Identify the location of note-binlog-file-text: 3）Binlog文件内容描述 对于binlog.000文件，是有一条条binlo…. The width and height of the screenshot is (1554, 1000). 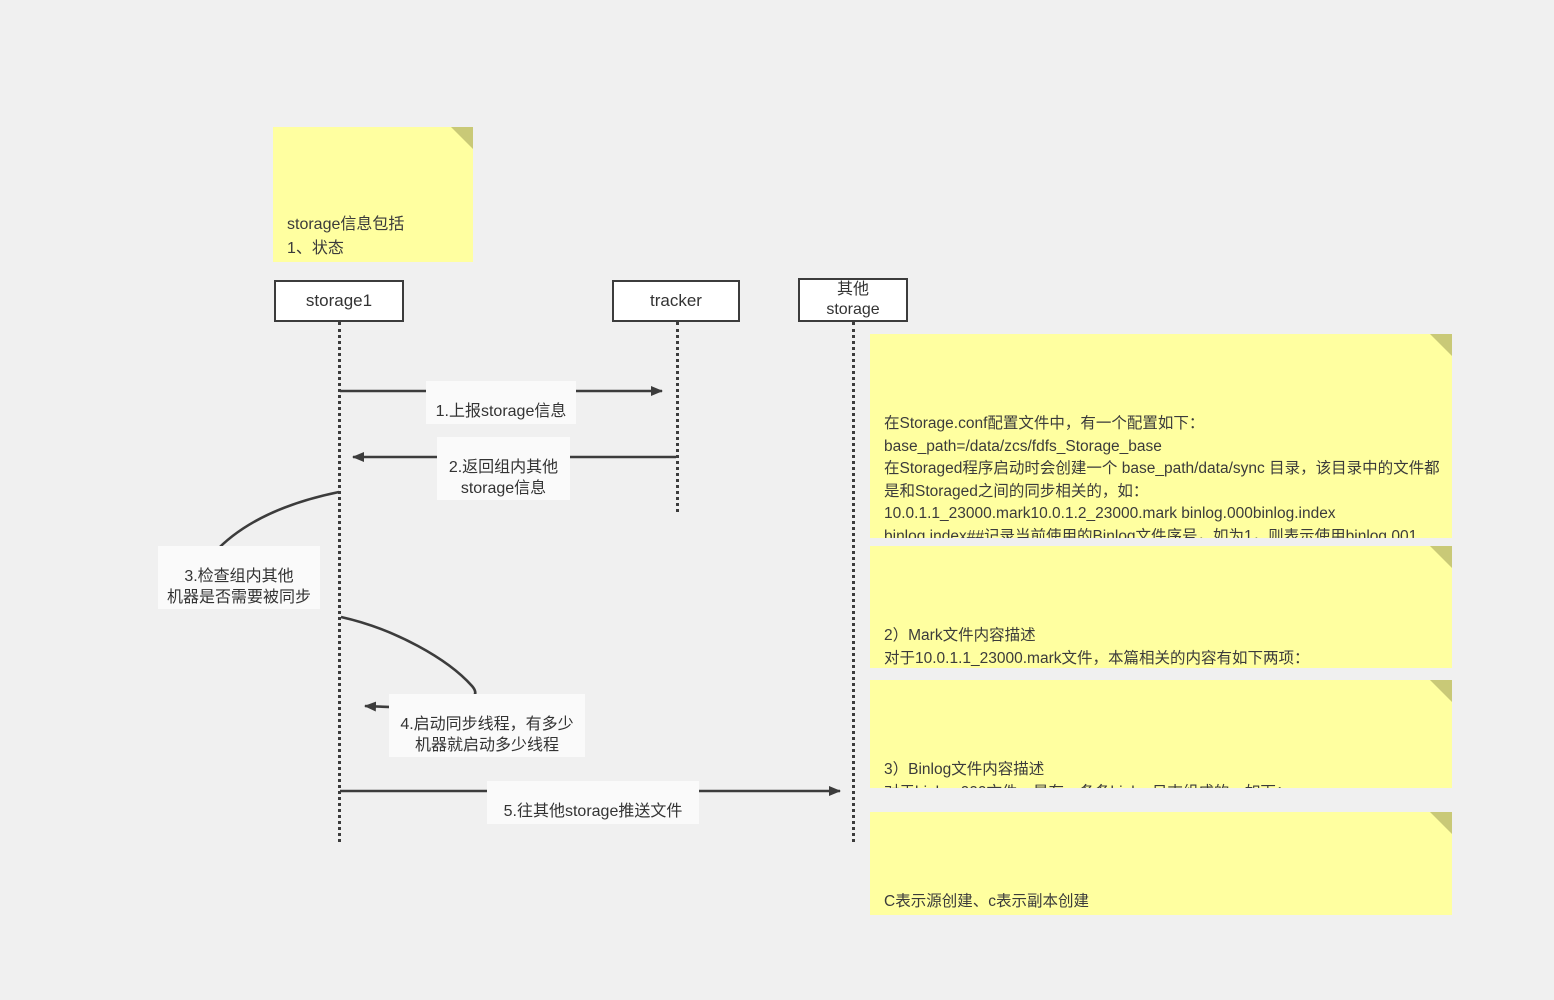
(1087, 774).